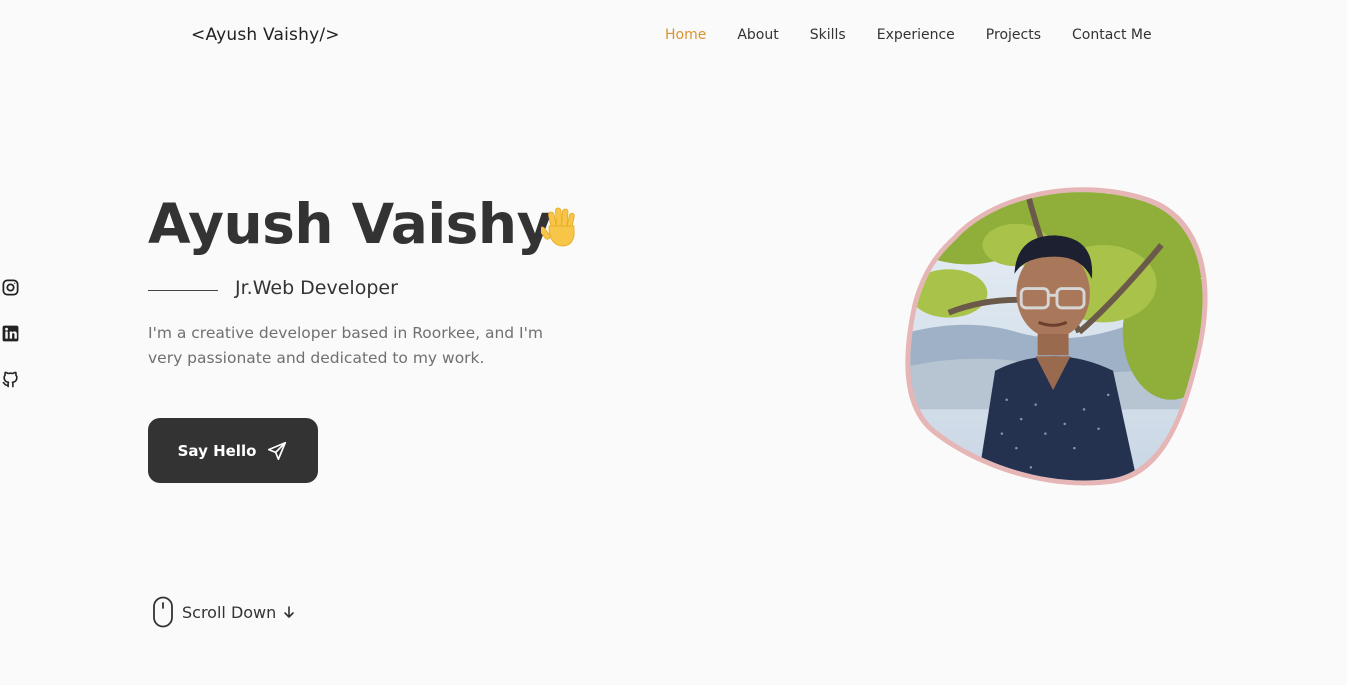 This screenshot has width=1347, height=685. I want to click on mouse-icon, so click(163, 612).